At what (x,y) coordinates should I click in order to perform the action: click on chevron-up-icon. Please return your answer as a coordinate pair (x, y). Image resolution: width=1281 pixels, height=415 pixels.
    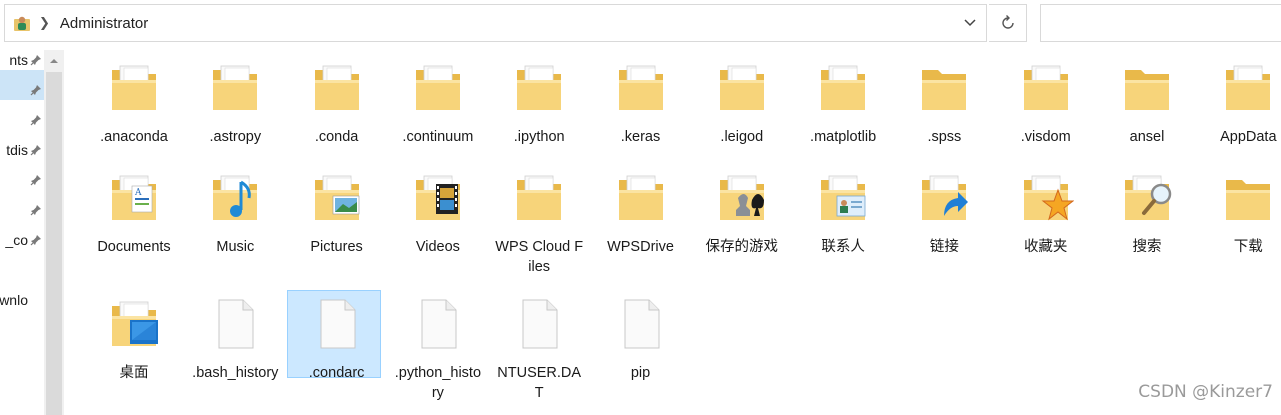
    Looking at the image, I should click on (54, 60).